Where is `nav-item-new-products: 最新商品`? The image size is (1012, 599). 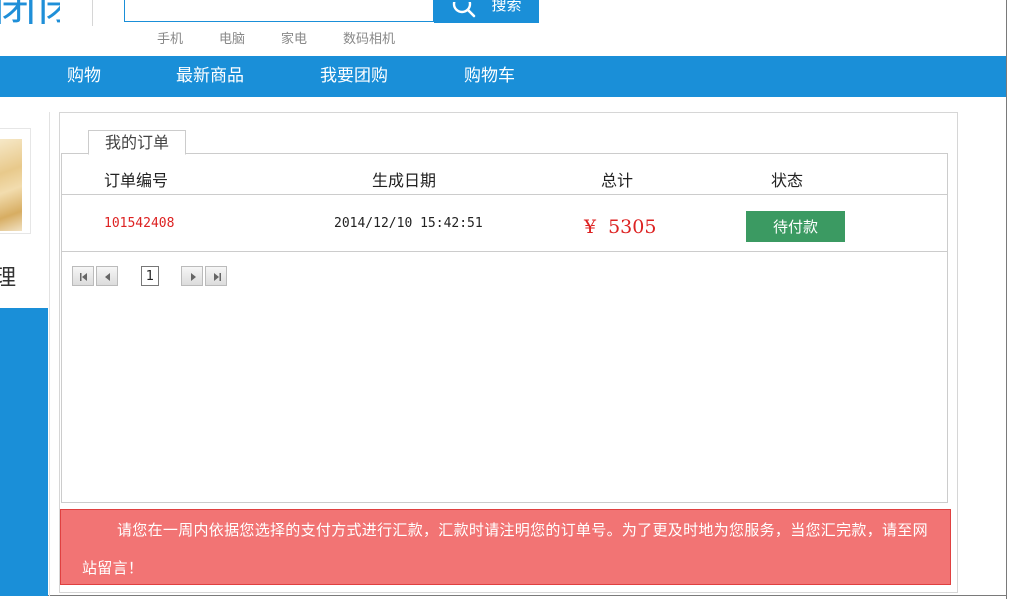 nav-item-new-products: 最新商品 is located at coordinates (210, 76).